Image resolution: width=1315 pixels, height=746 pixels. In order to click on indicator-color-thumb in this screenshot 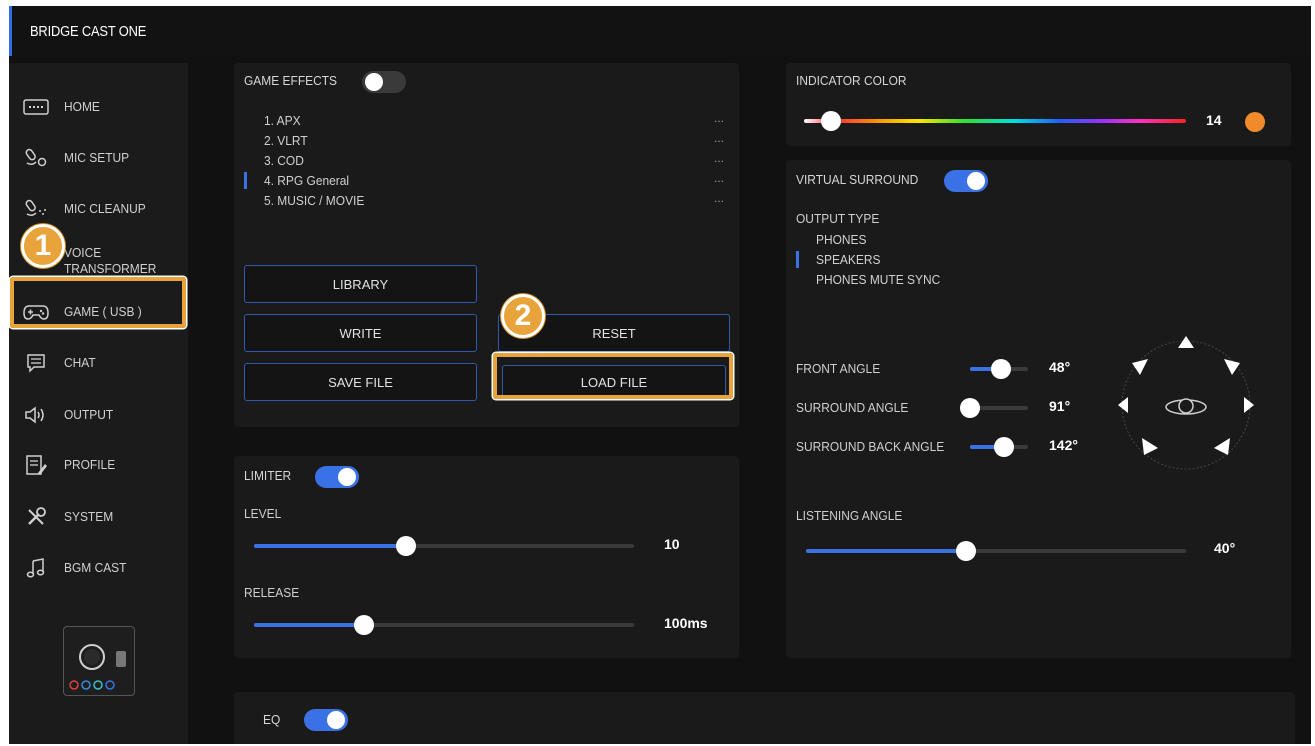, I will do `click(830, 121)`.